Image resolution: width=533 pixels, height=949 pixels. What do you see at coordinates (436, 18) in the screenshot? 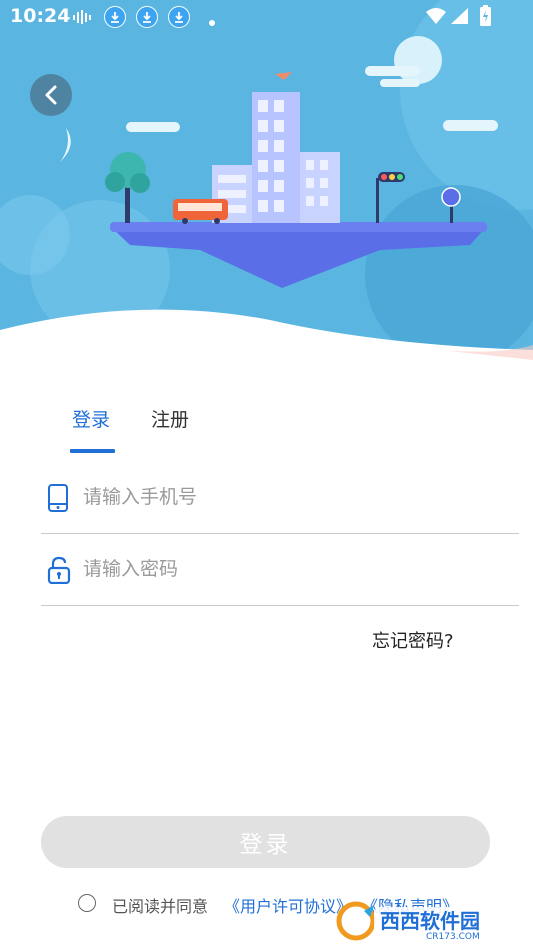
I see `wifi-icon` at bounding box center [436, 18].